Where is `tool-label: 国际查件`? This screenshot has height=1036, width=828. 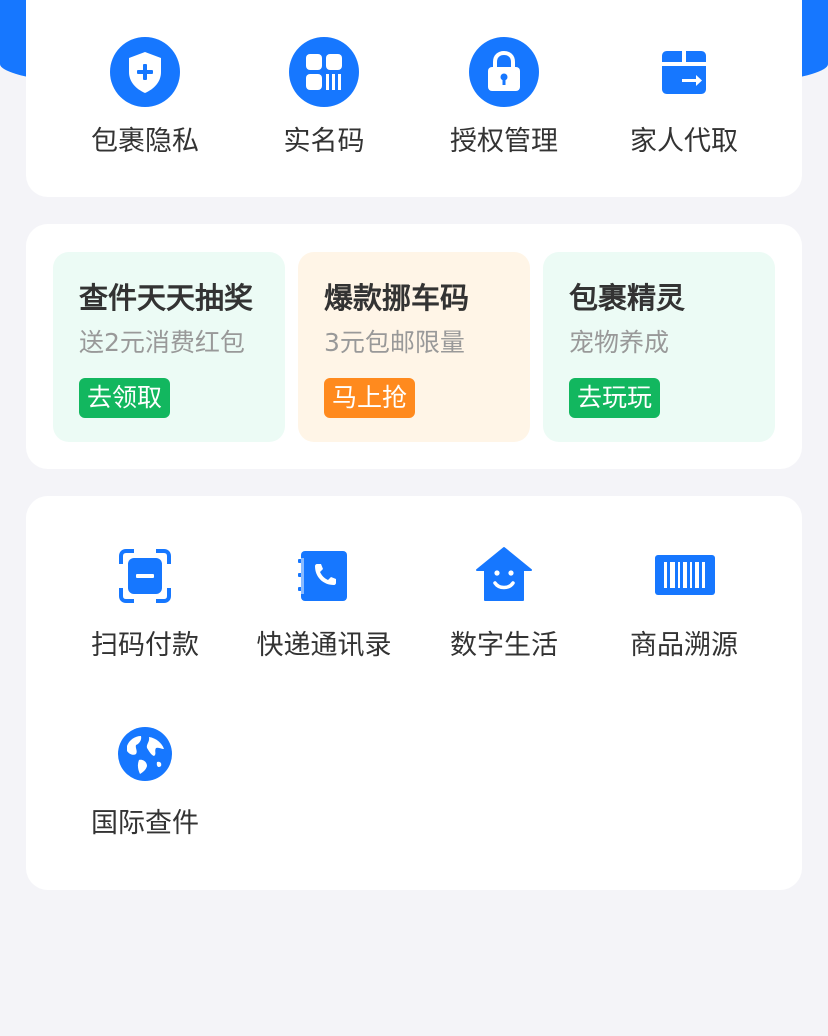 tool-label: 国际查件 is located at coordinates (145, 823).